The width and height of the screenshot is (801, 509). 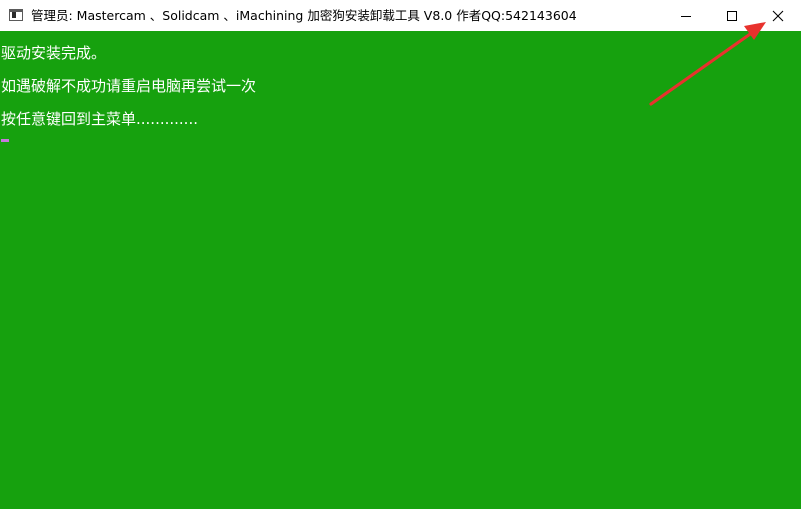 I want to click on maximize-button, so click(x=732, y=15).